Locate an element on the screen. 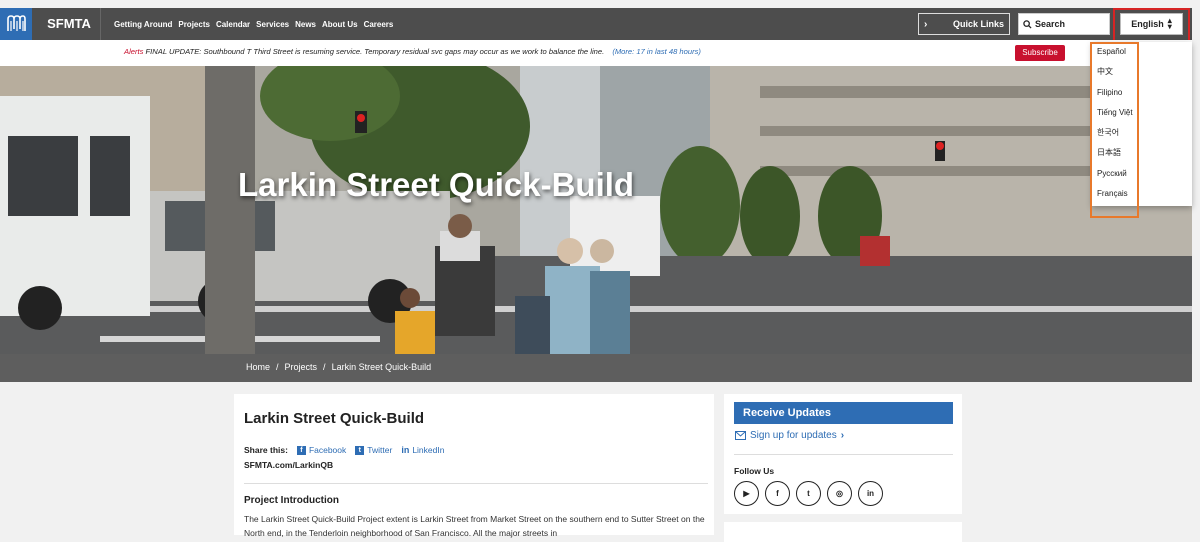 This screenshot has width=1200, height=542. language-selector: English ▴ ▾ is located at coordinates (1151, 24).